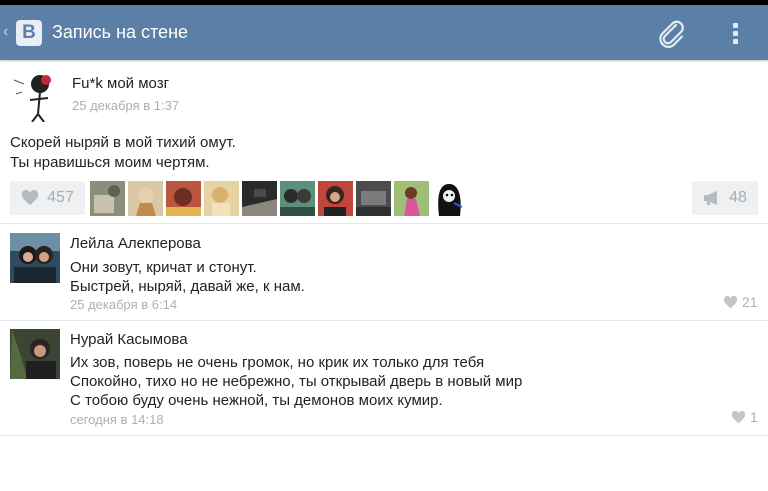  What do you see at coordinates (126, 105) in the screenshot?
I see `post-timestamp: 25 декабря в 1:37` at bounding box center [126, 105].